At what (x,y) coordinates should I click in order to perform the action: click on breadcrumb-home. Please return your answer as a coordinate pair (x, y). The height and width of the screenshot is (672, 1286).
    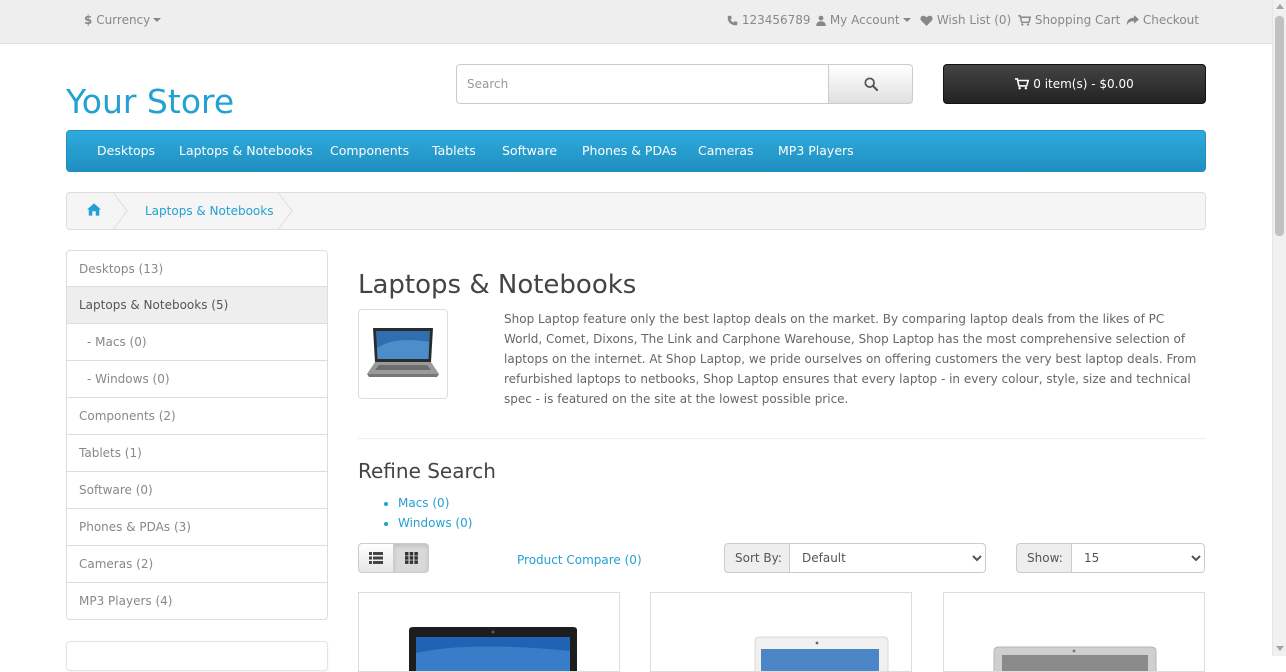
    Looking at the image, I should click on (94, 211).